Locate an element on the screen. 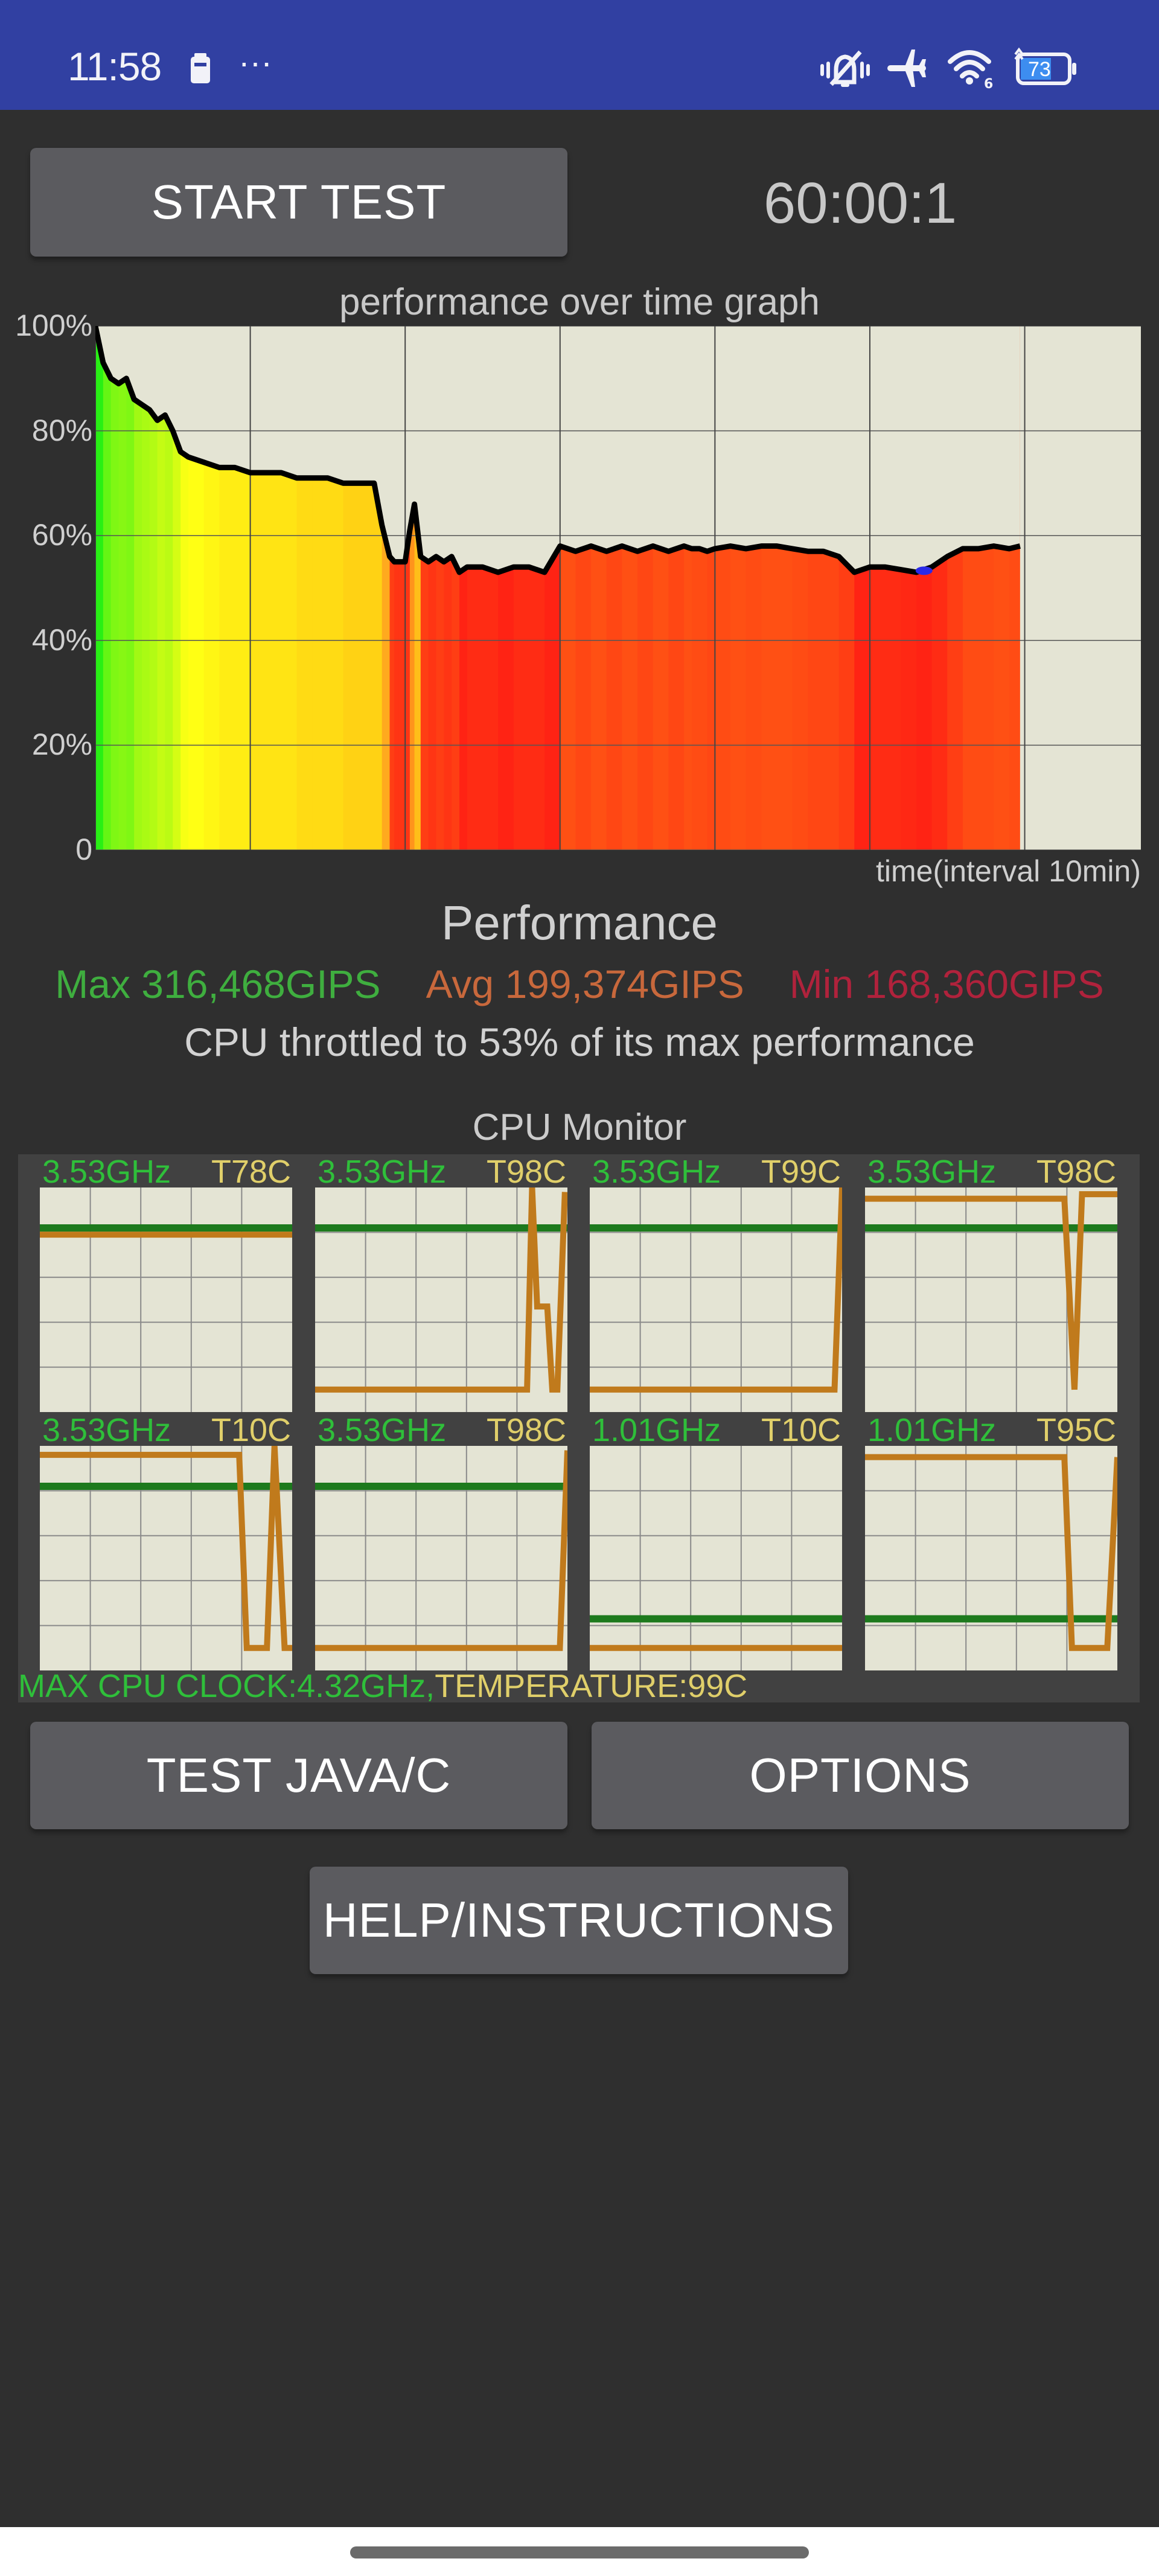 The image size is (1159, 2576). graph-title: performance over time graph is located at coordinates (579, 302).